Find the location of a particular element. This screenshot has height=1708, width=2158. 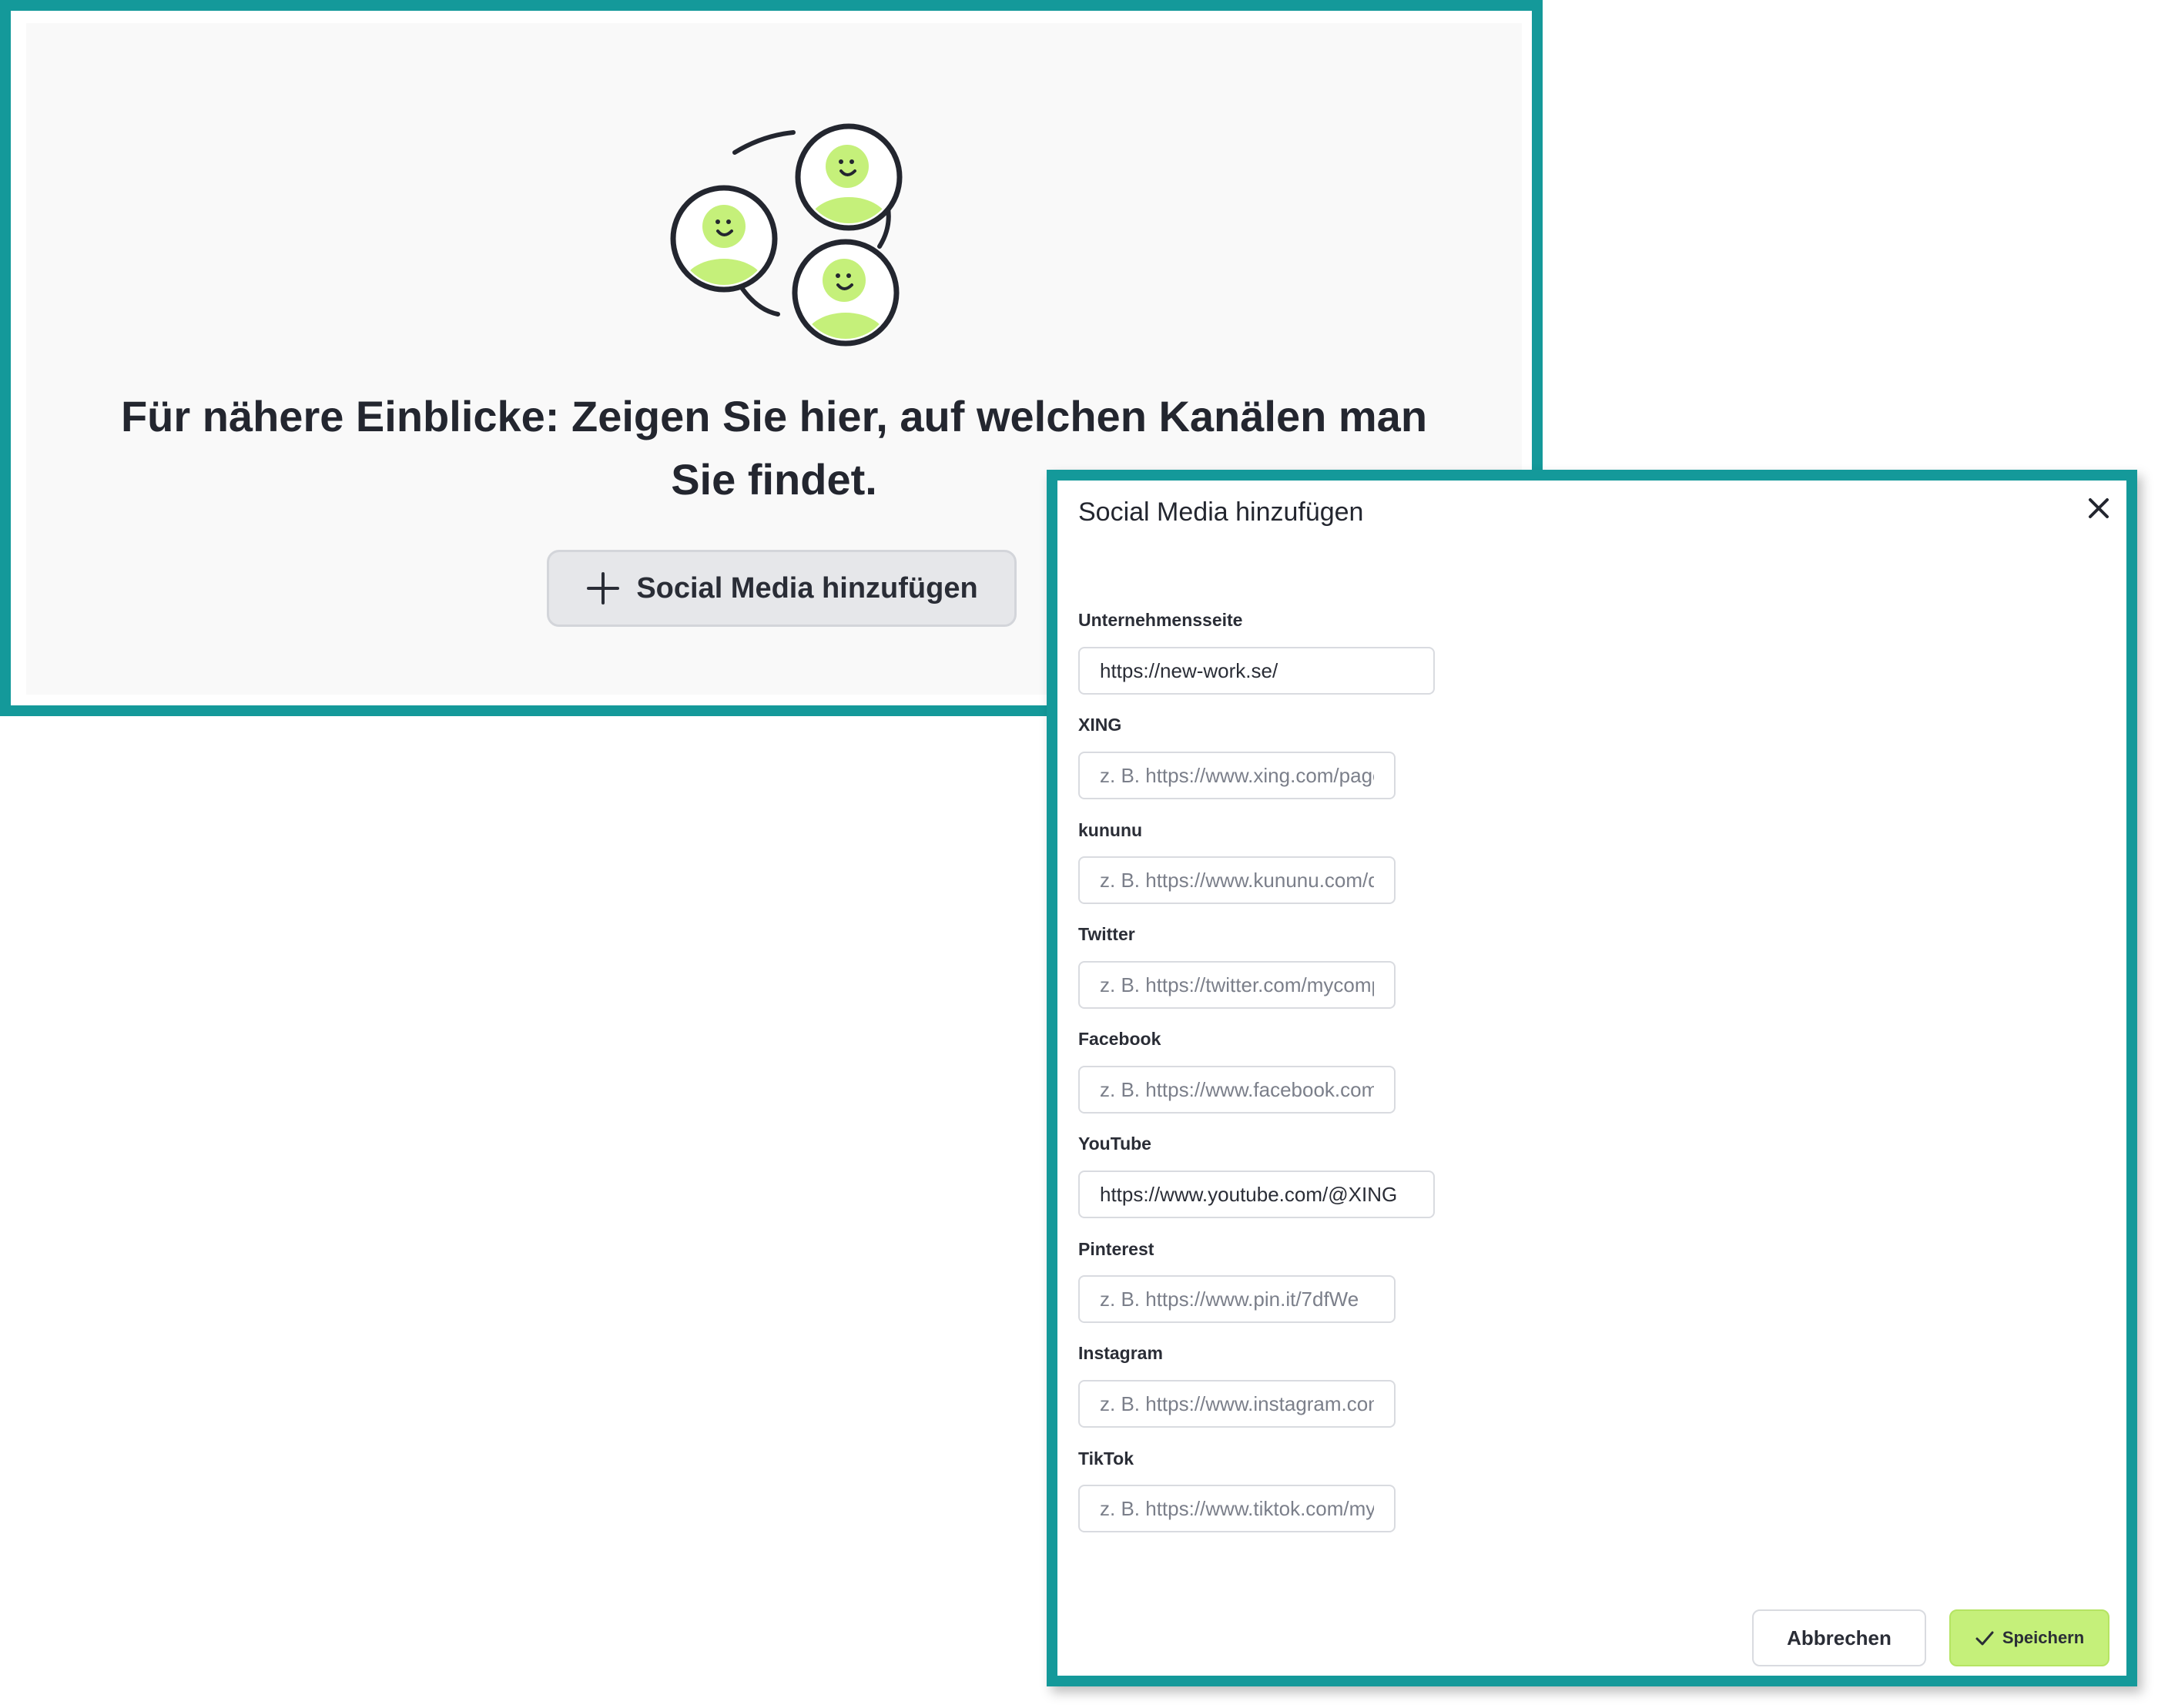

xing-input is located at coordinates (1237, 775).